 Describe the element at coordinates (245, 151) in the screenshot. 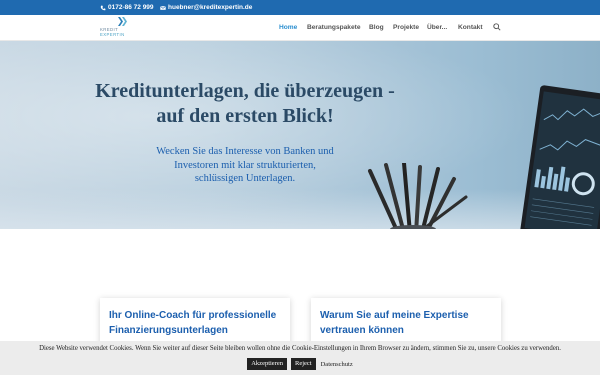

I see `hero-sub-line1: Wecken Sie das Interesse von Banken und` at that location.